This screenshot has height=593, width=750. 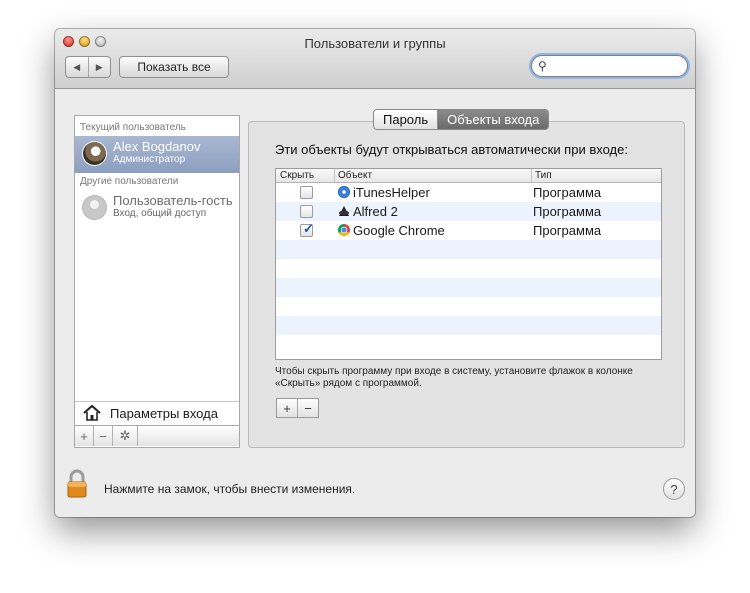 What do you see at coordinates (674, 489) in the screenshot?
I see `help-button: ?` at bounding box center [674, 489].